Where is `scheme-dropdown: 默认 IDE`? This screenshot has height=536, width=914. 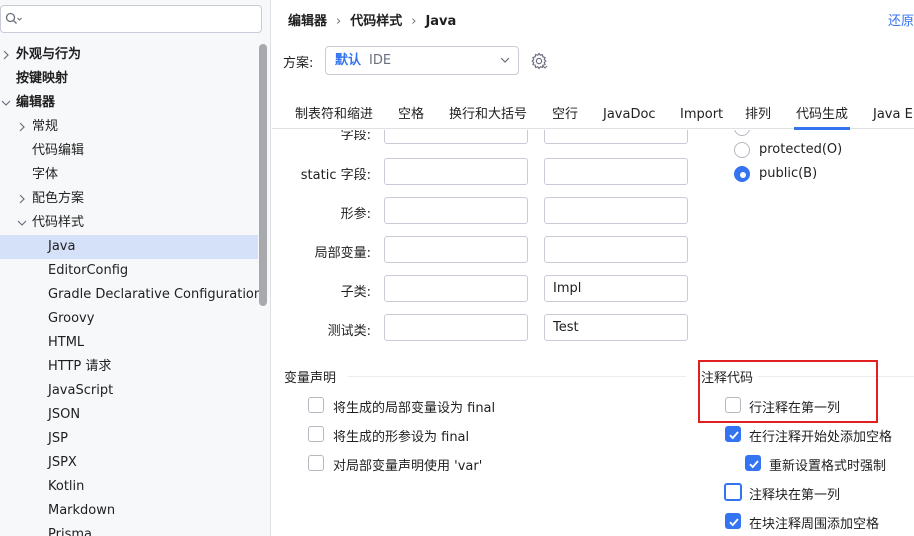
scheme-dropdown: 默认 IDE is located at coordinates (422, 60).